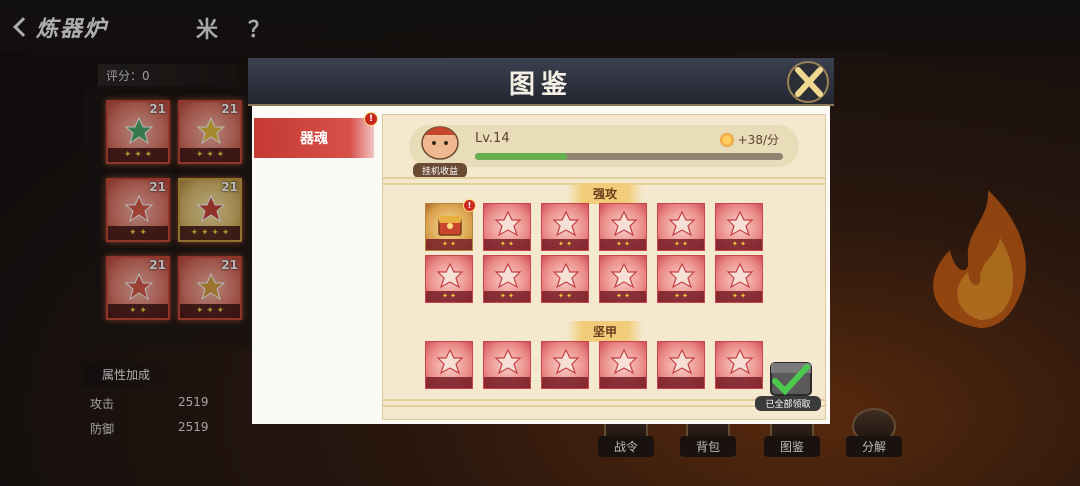  I want to click on tab-artifact-soul: 器魂 !, so click(316, 135).